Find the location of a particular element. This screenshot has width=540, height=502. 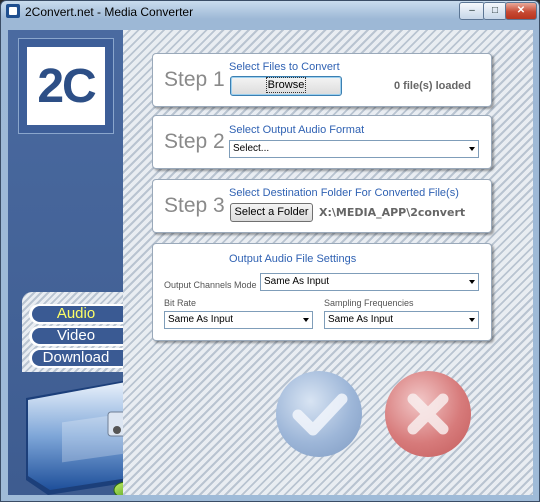

browse-button: Browse is located at coordinates (286, 86).